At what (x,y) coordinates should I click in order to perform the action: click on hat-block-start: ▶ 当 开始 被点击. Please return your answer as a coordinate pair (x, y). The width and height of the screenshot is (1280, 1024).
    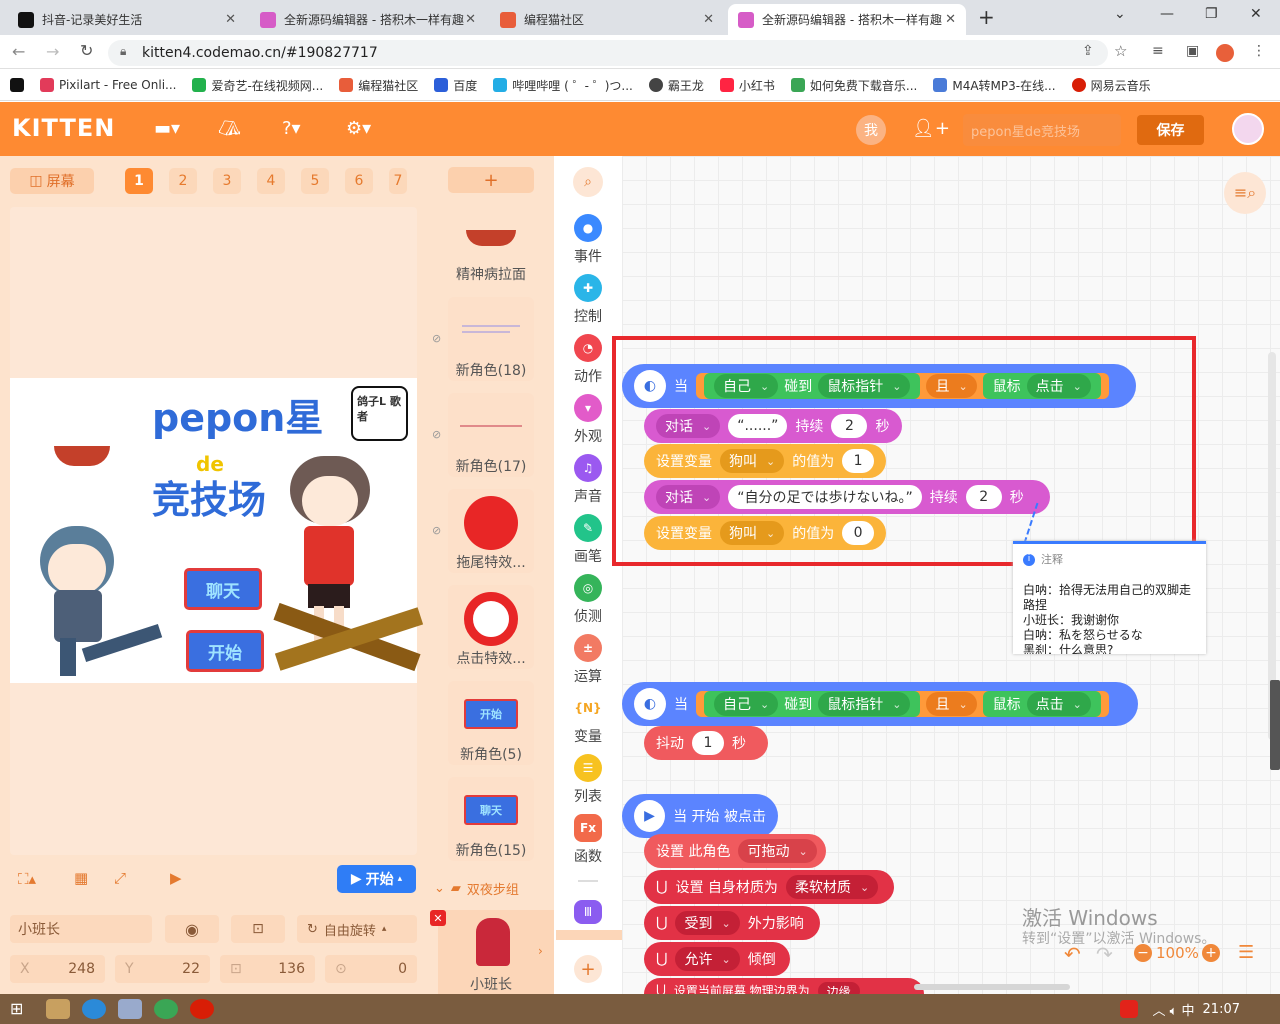
    Looking at the image, I should click on (700, 816).